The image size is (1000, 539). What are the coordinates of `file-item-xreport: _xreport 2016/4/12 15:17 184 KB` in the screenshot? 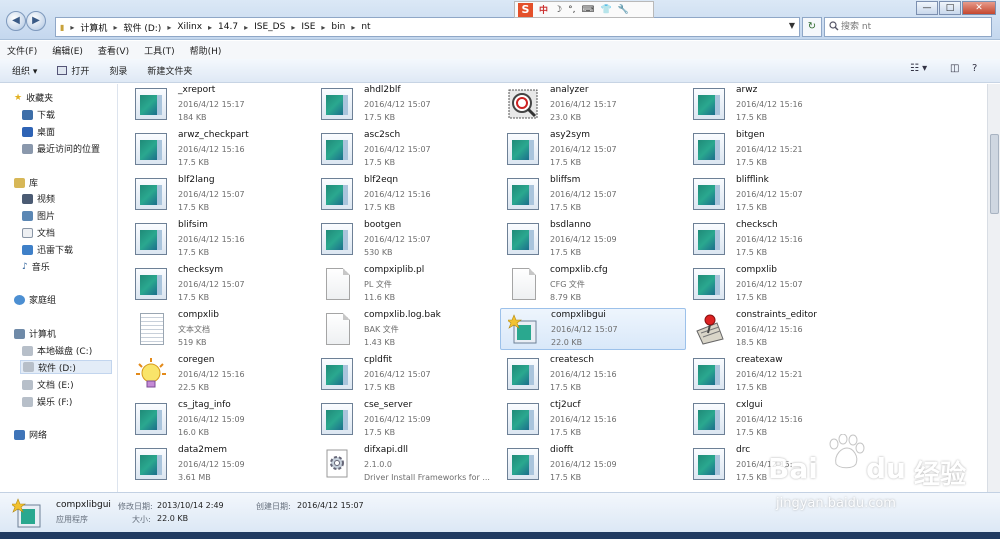 It's located at (221, 105).